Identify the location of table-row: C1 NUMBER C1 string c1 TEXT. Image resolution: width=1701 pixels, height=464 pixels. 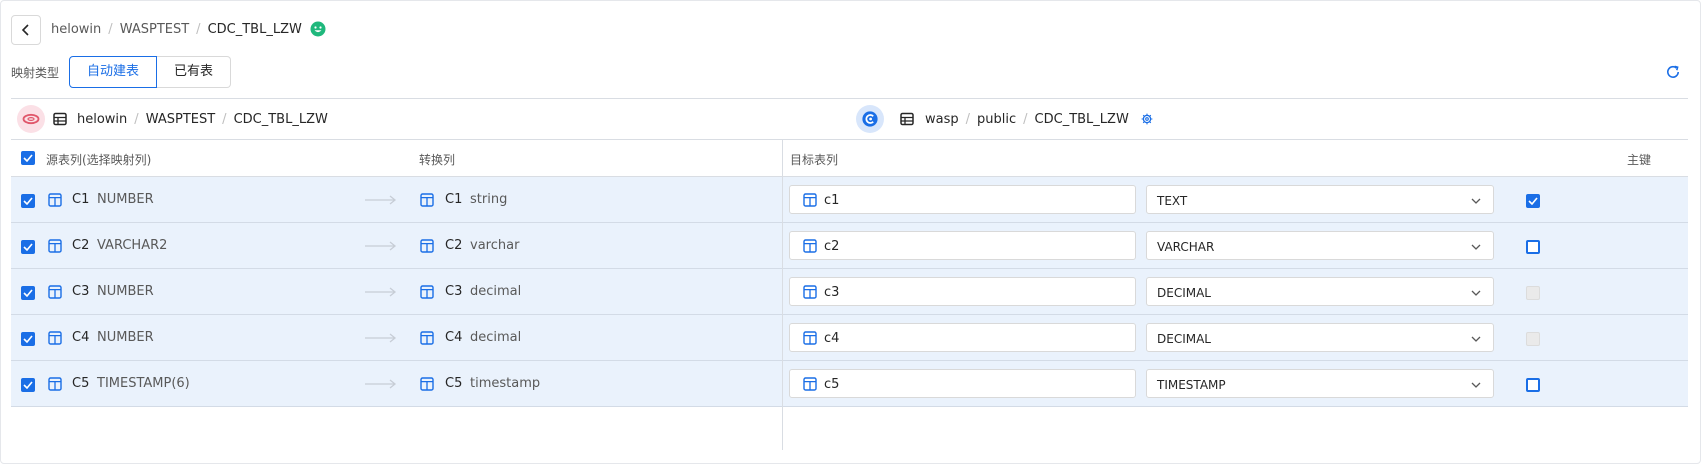
(849, 200).